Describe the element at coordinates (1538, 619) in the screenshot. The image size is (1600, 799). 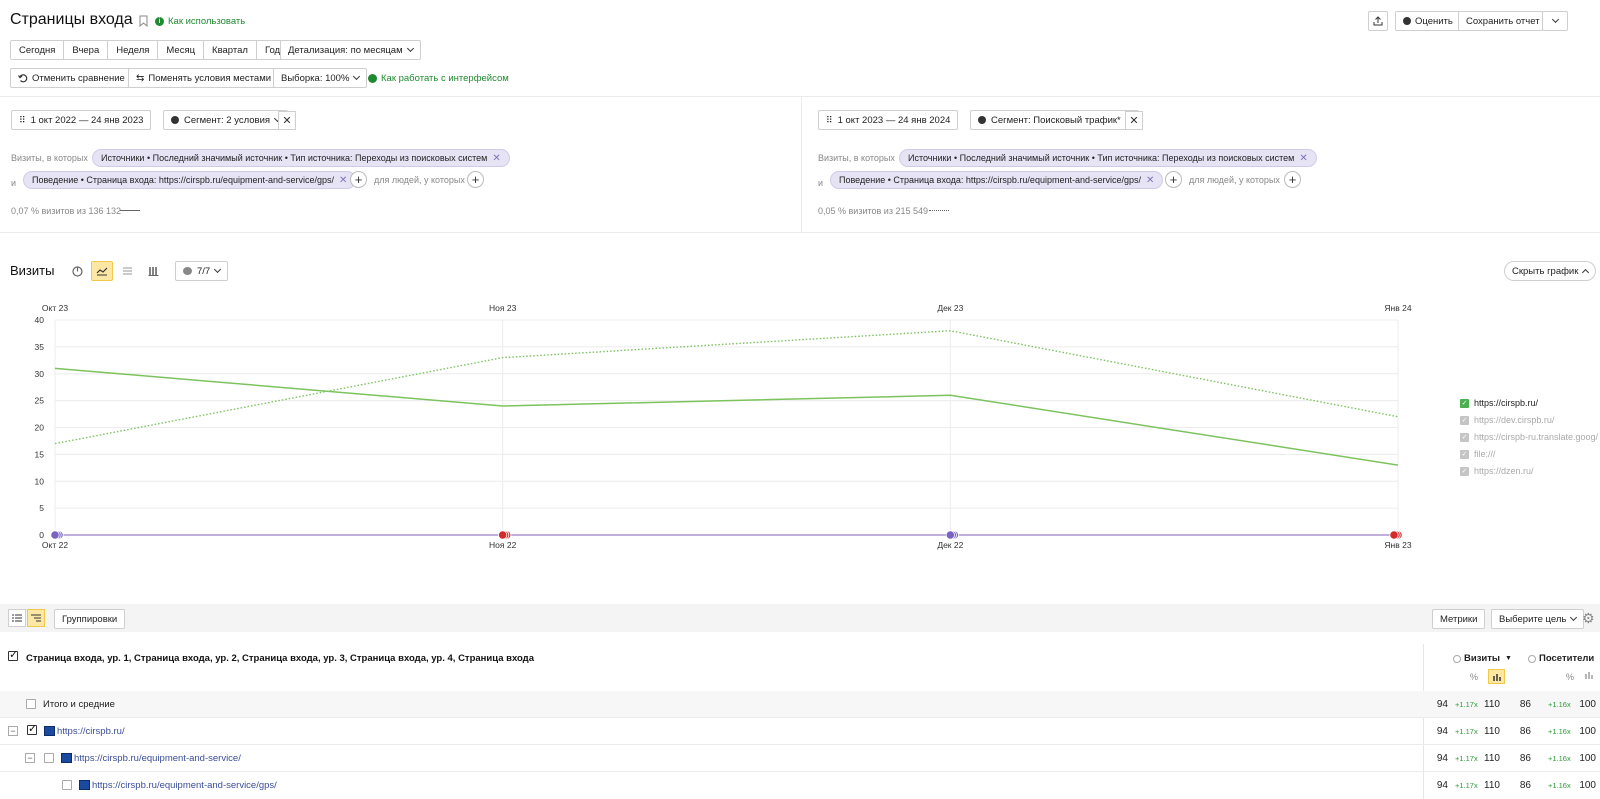
I see `goal-dropdown: Выберите цель` at that location.